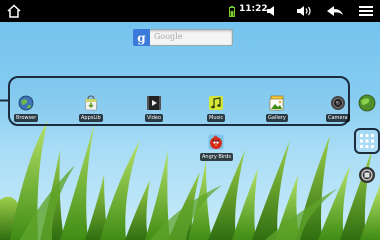 This screenshot has height=240, width=380. Describe the element at coordinates (338, 118) in the screenshot. I see `app-label: Camera` at that location.